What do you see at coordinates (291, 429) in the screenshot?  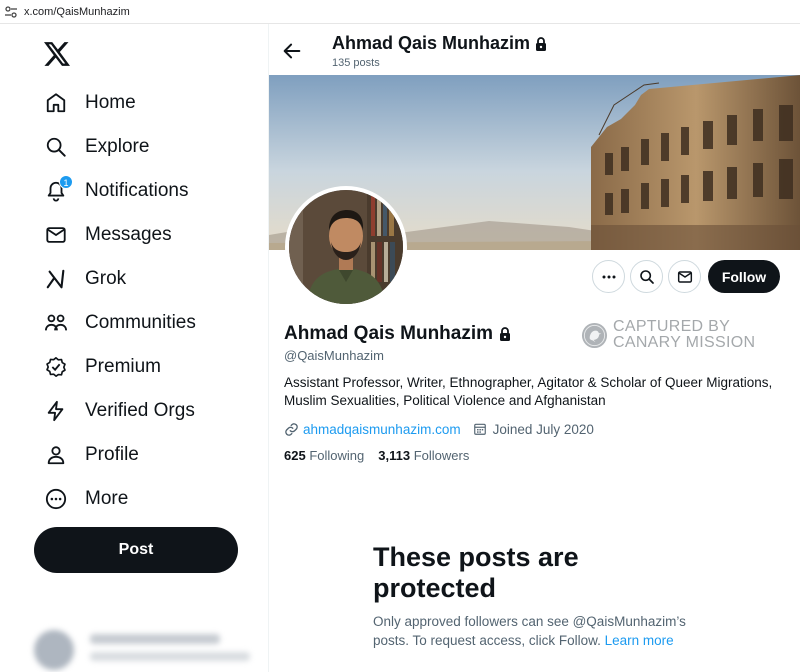 I see `link-icon` at bounding box center [291, 429].